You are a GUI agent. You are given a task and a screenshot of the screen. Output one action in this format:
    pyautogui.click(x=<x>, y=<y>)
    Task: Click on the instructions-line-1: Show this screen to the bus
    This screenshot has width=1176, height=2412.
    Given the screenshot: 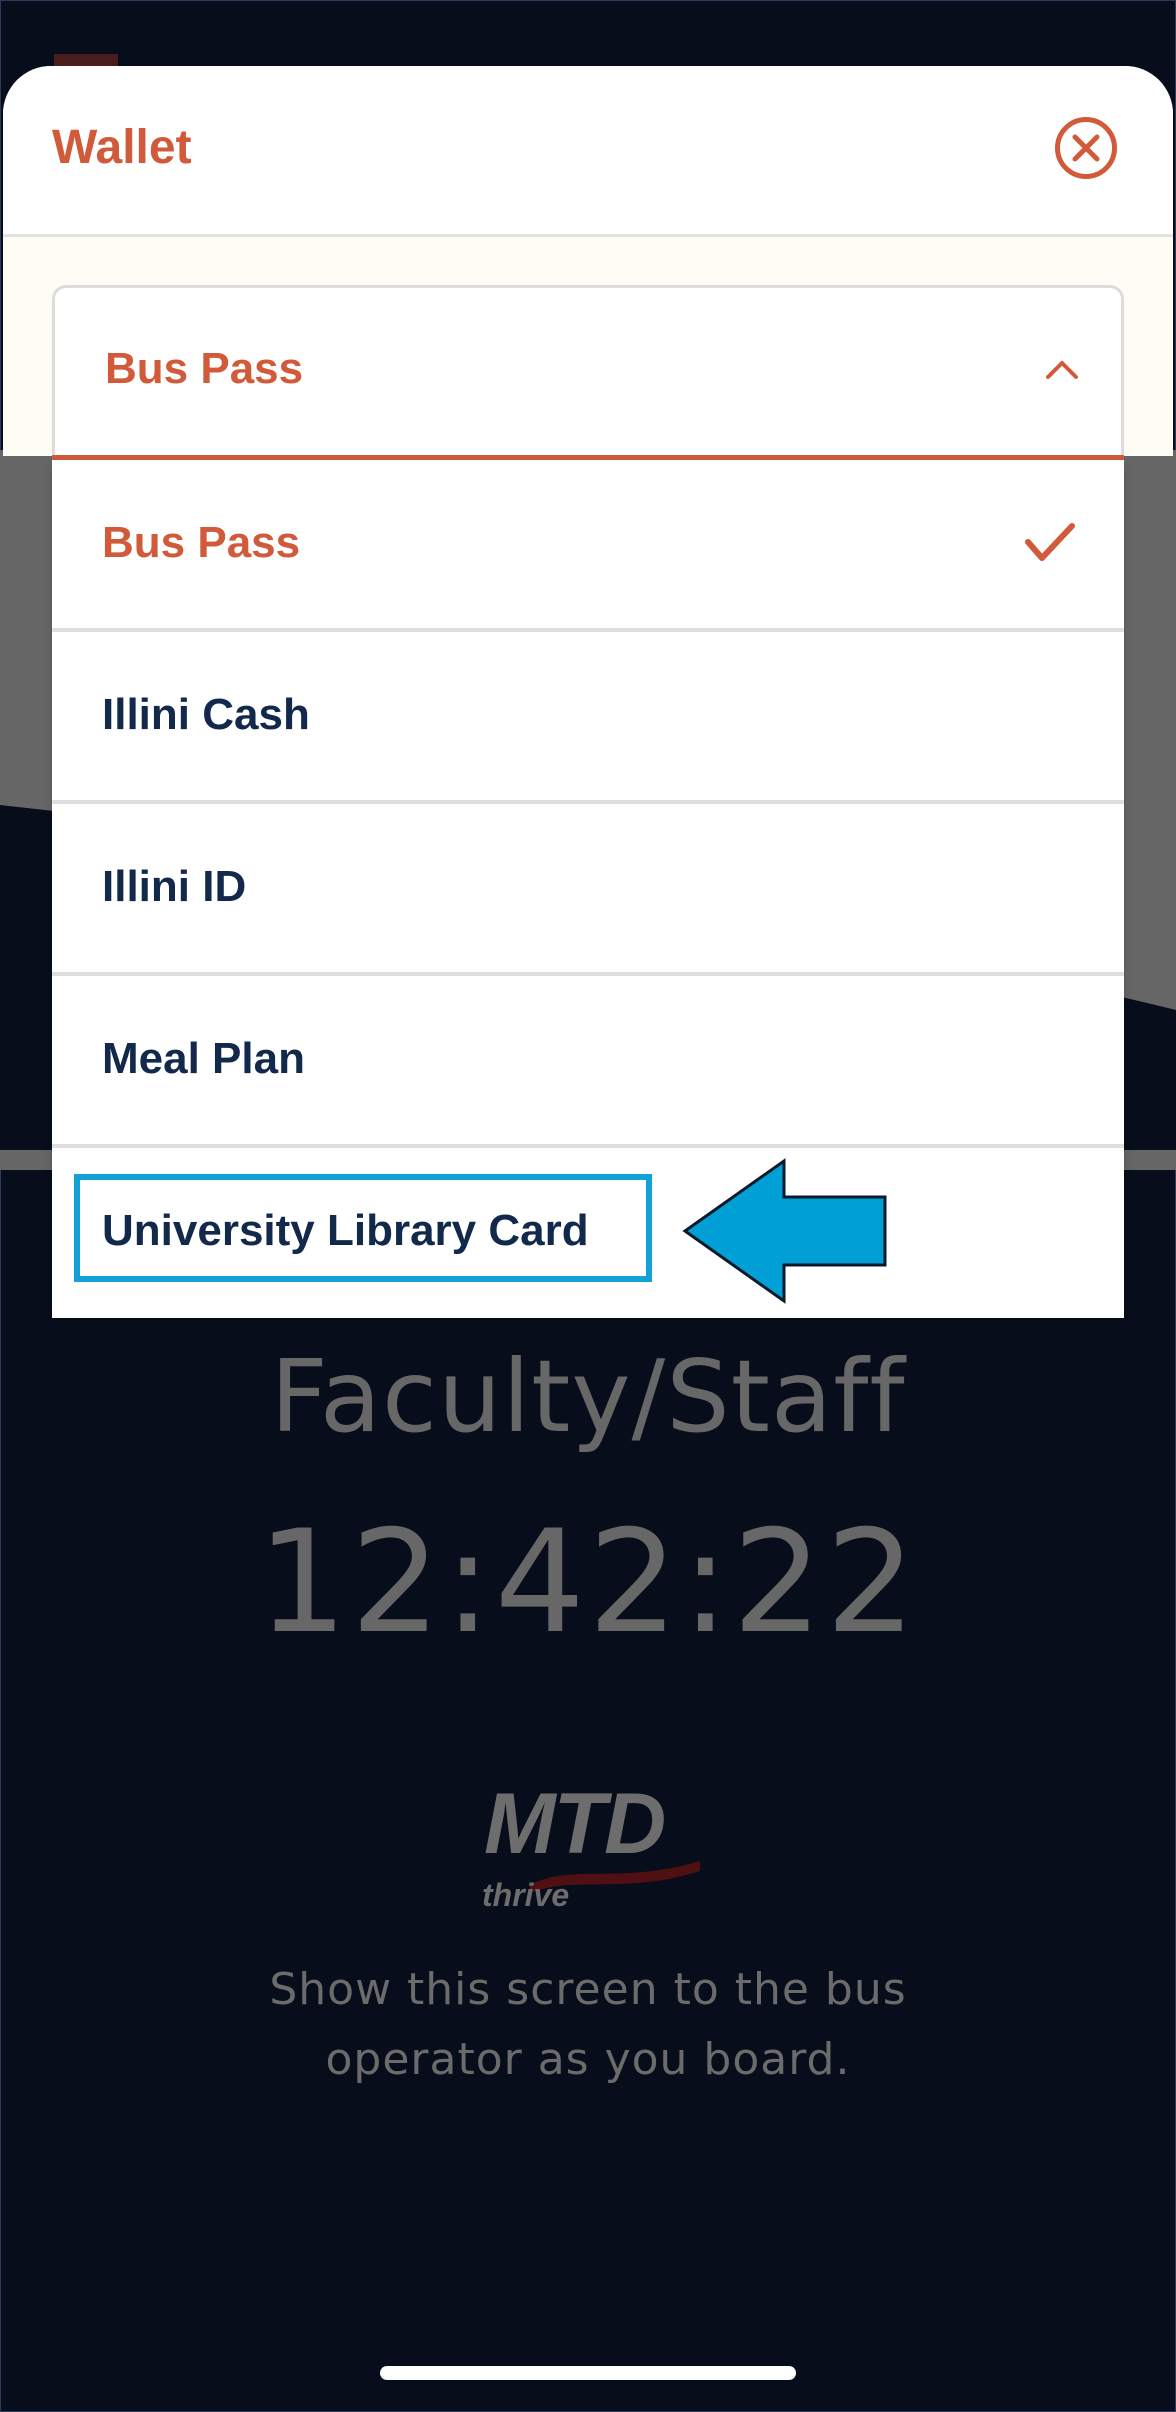 What is the action you would take?
    pyautogui.click(x=588, y=1989)
    